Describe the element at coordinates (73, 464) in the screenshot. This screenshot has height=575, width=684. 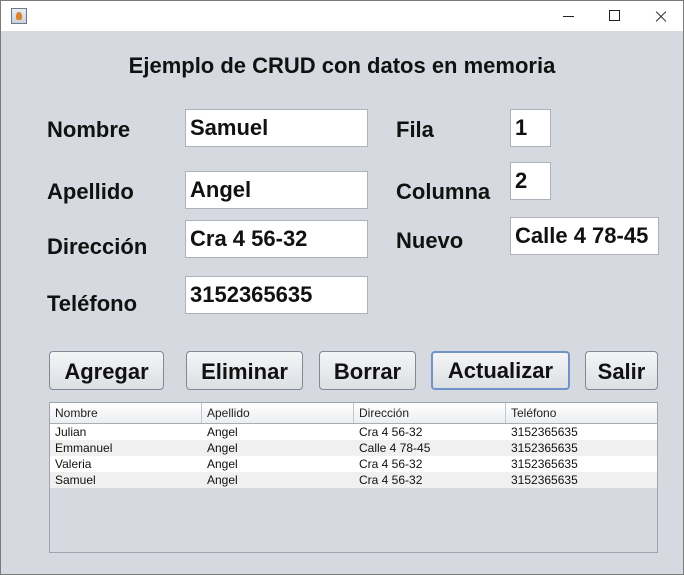
I see `cell-nombre: Valeria` at that location.